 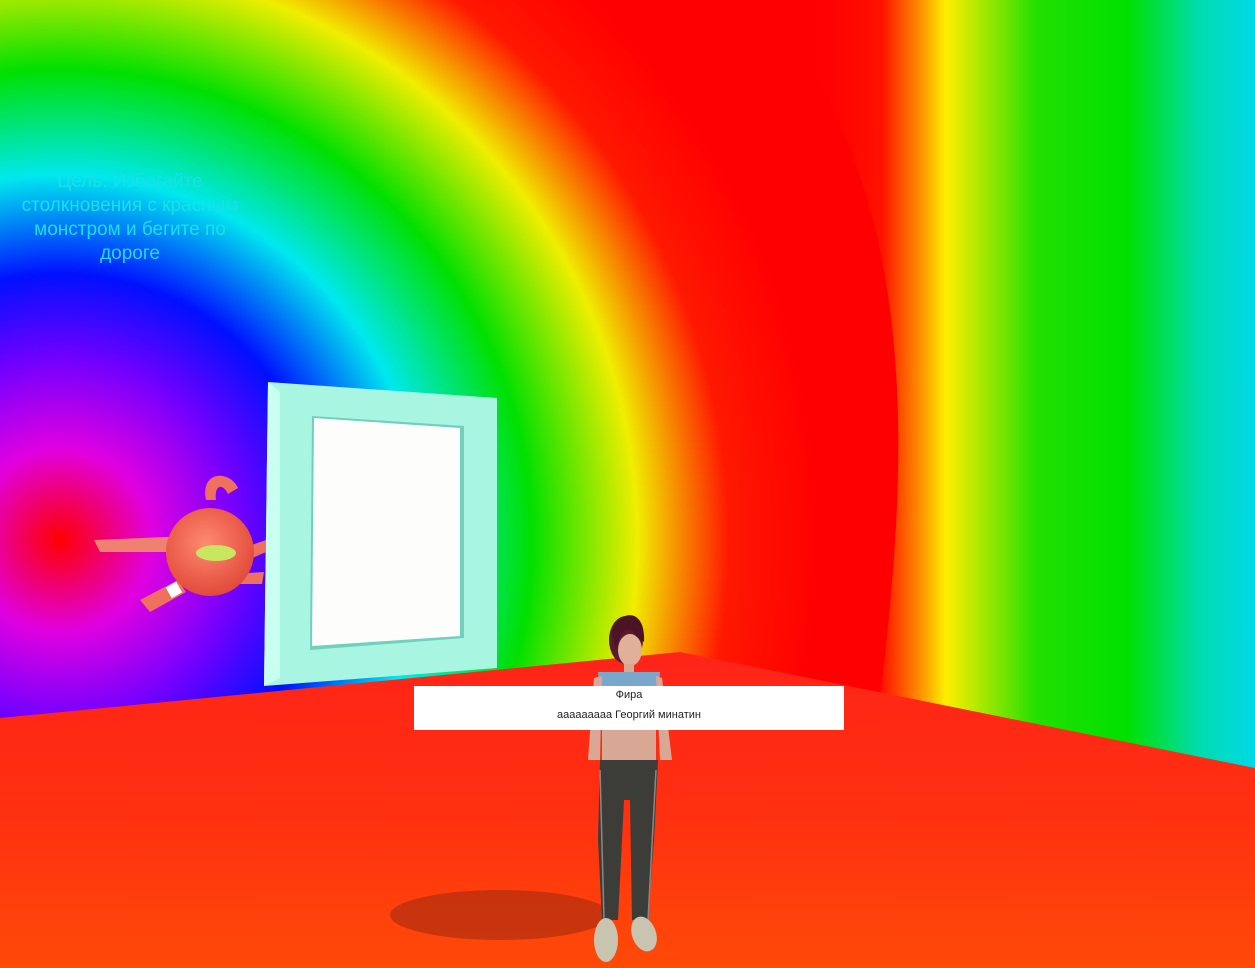 What do you see at coordinates (500, 915) in the screenshot?
I see `character-shadow` at bounding box center [500, 915].